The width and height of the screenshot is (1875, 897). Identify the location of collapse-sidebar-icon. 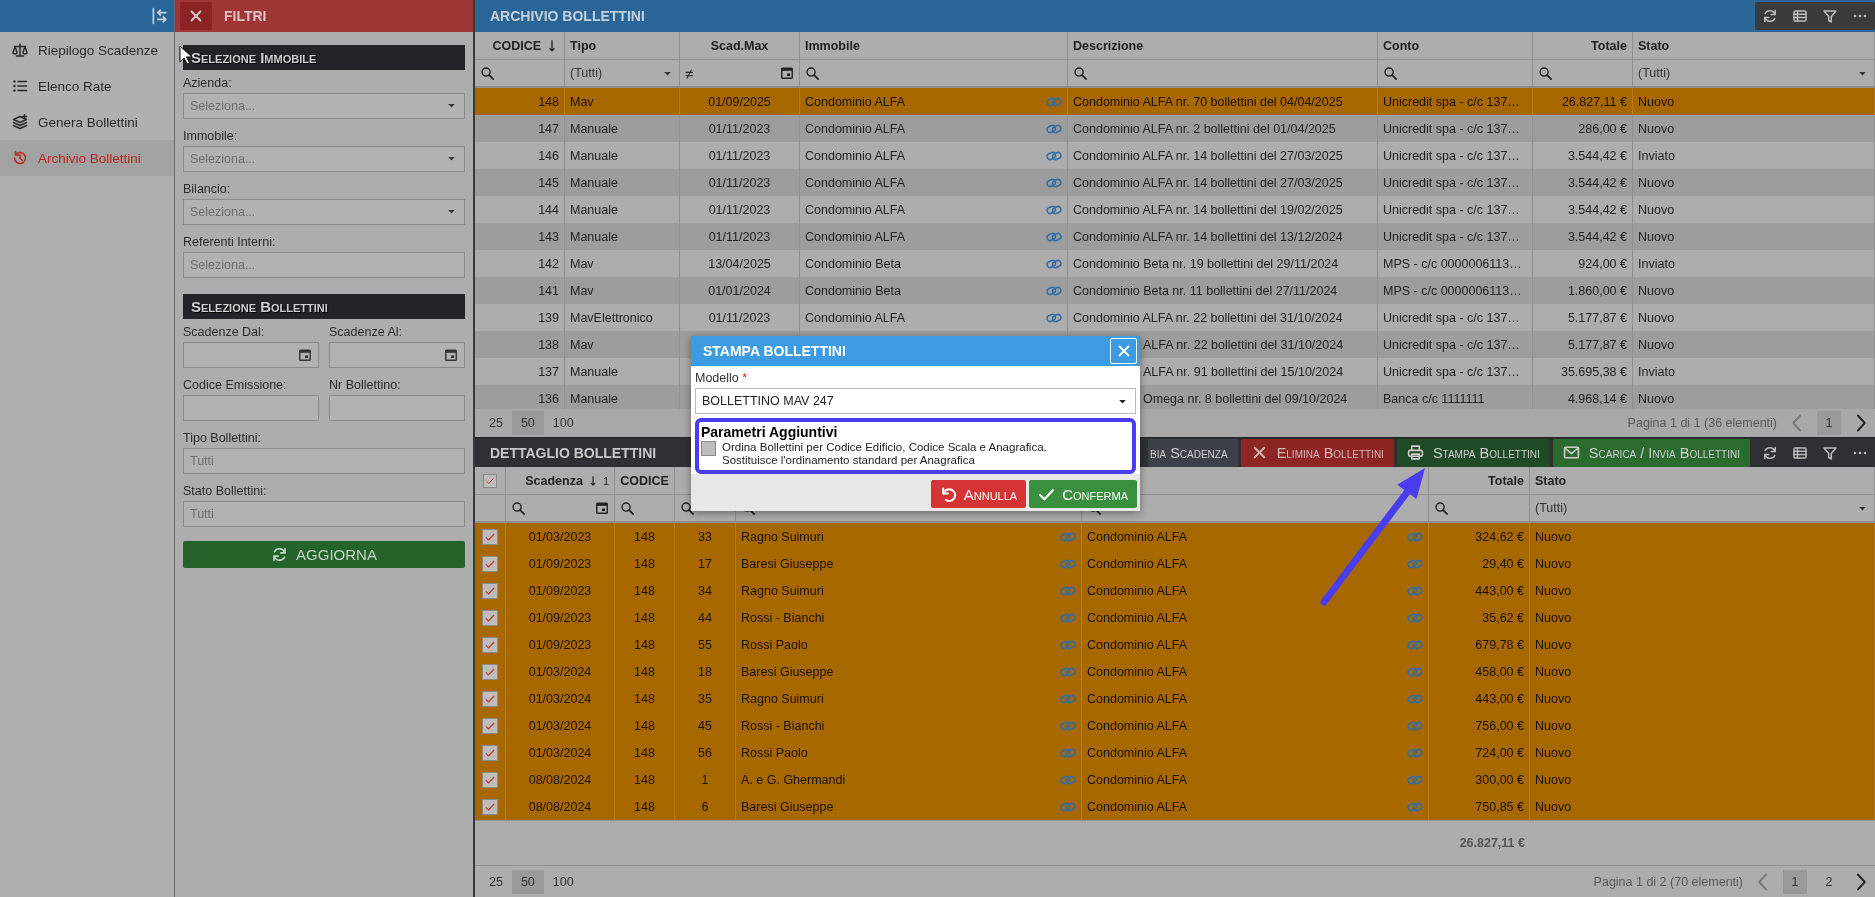
(159, 16).